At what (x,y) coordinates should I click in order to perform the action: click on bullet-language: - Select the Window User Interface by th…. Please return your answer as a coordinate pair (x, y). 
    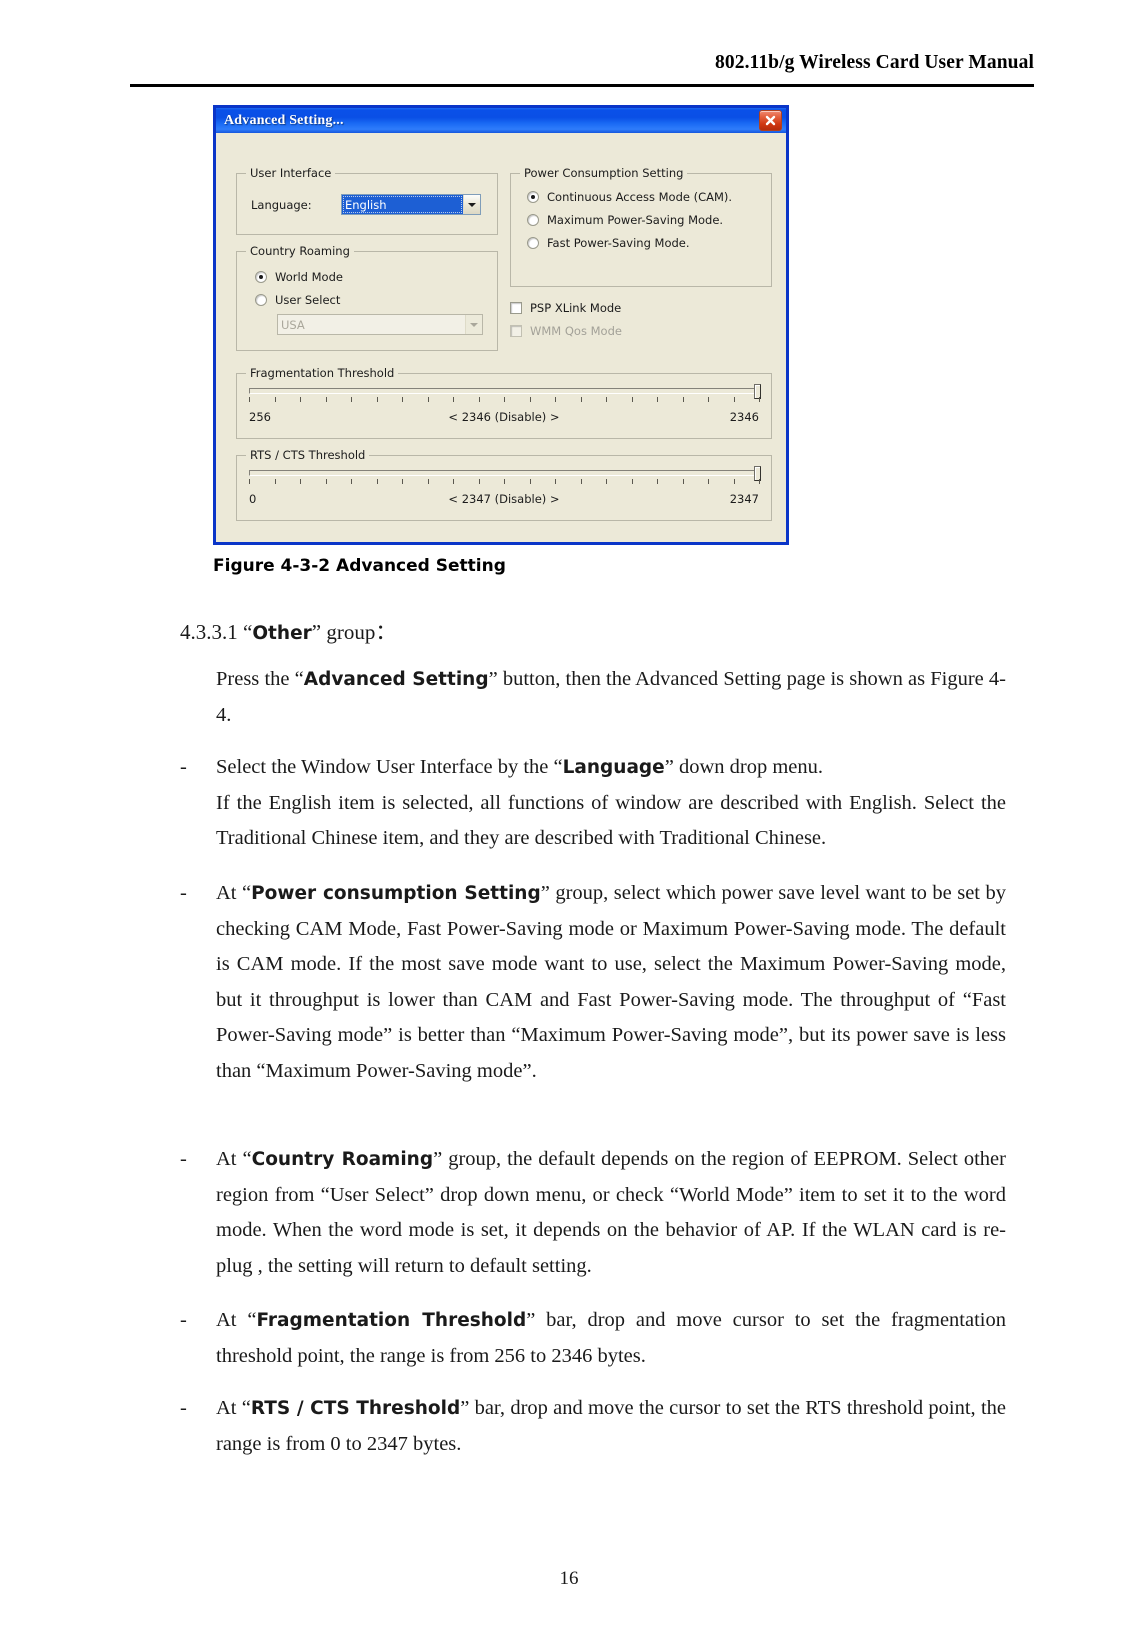
    Looking at the image, I should click on (593, 803).